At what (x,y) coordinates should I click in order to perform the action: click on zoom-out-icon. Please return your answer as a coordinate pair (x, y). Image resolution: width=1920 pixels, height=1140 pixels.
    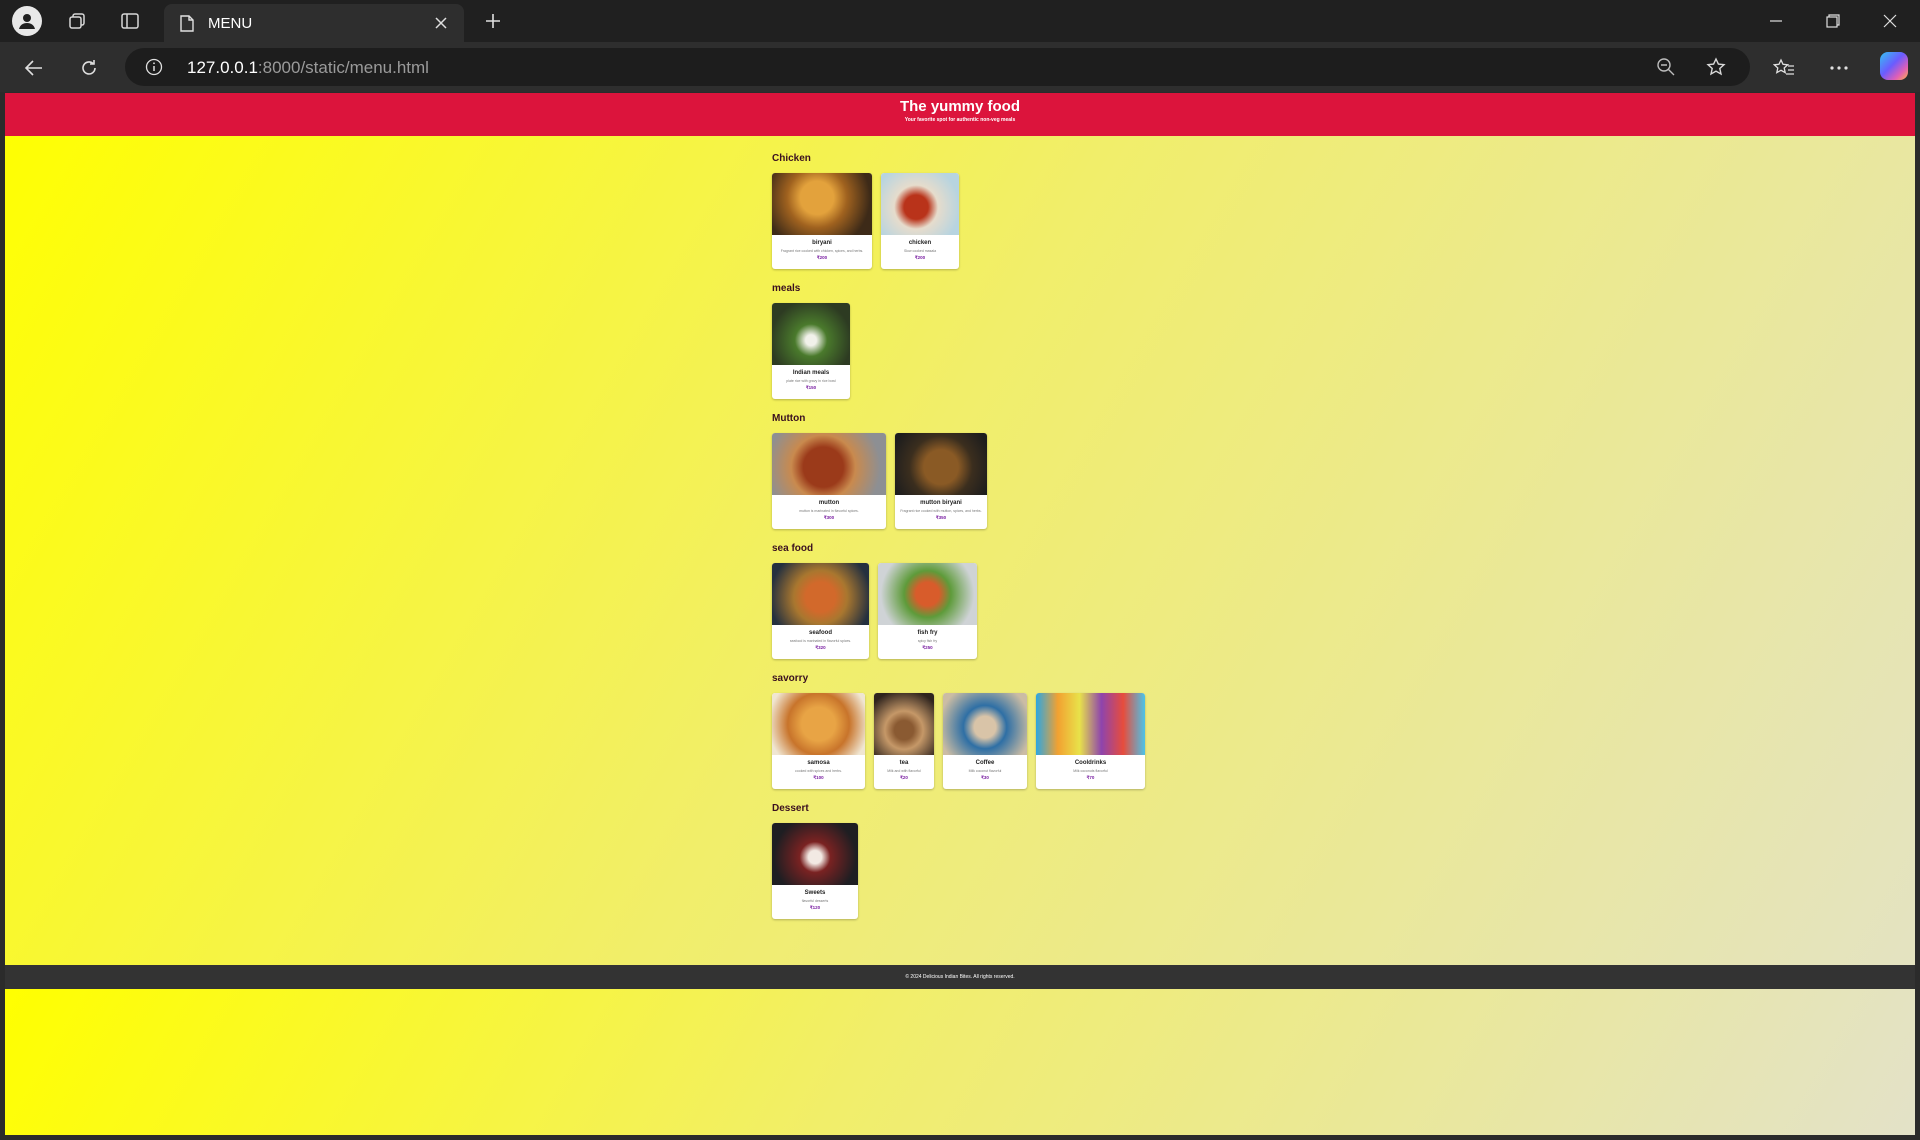
    Looking at the image, I should click on (1666, 67).